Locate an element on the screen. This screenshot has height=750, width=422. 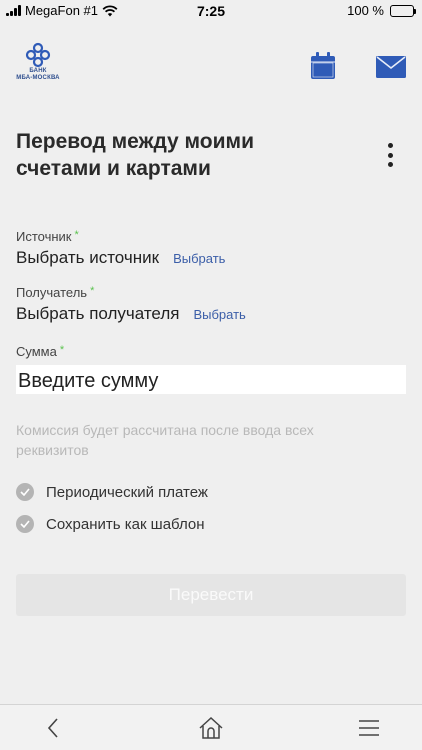
recipient-label-text: Получатель is located at coordinates (52, 292).